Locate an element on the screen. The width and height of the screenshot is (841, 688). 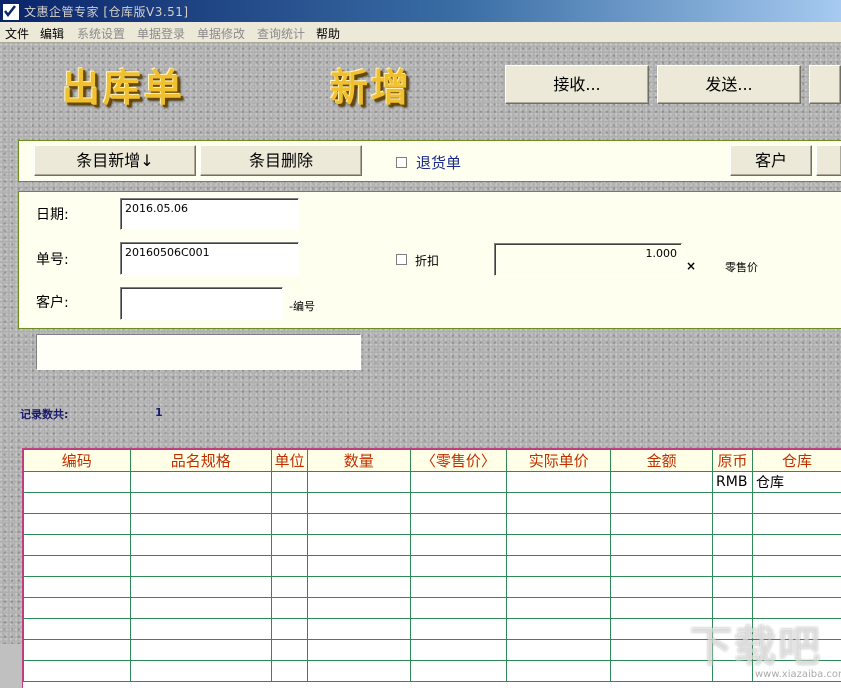
column-header: 编码 is located at coordinates (77, 461).